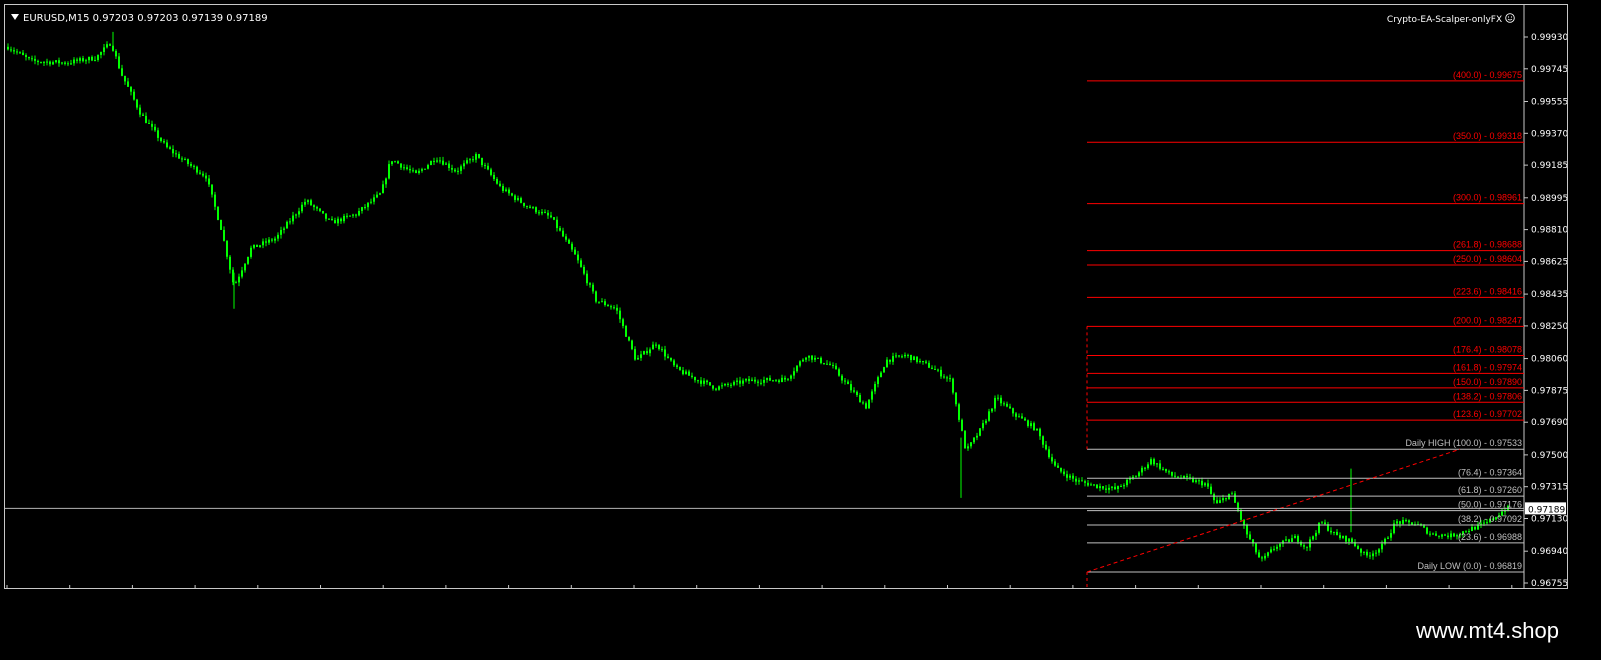 This screenshot has width=1601, height=660. What do you see at coordinates (1549, 423) in the screenshot?
I see `price-axis-label: 0.97690` at bounding box center [1549, 423].